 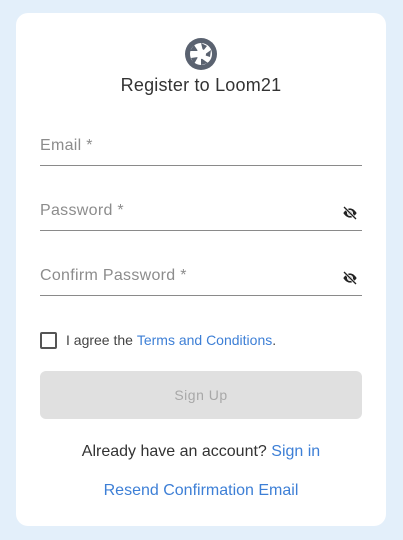 I want to click on password-field: Password *, so click(x=201, y=213).